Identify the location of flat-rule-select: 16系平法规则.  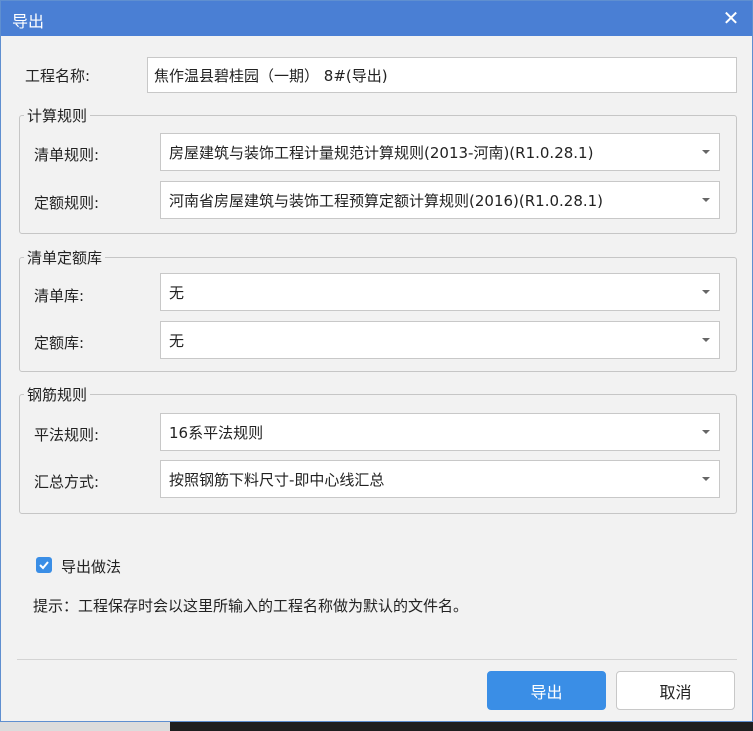
(440, 432).